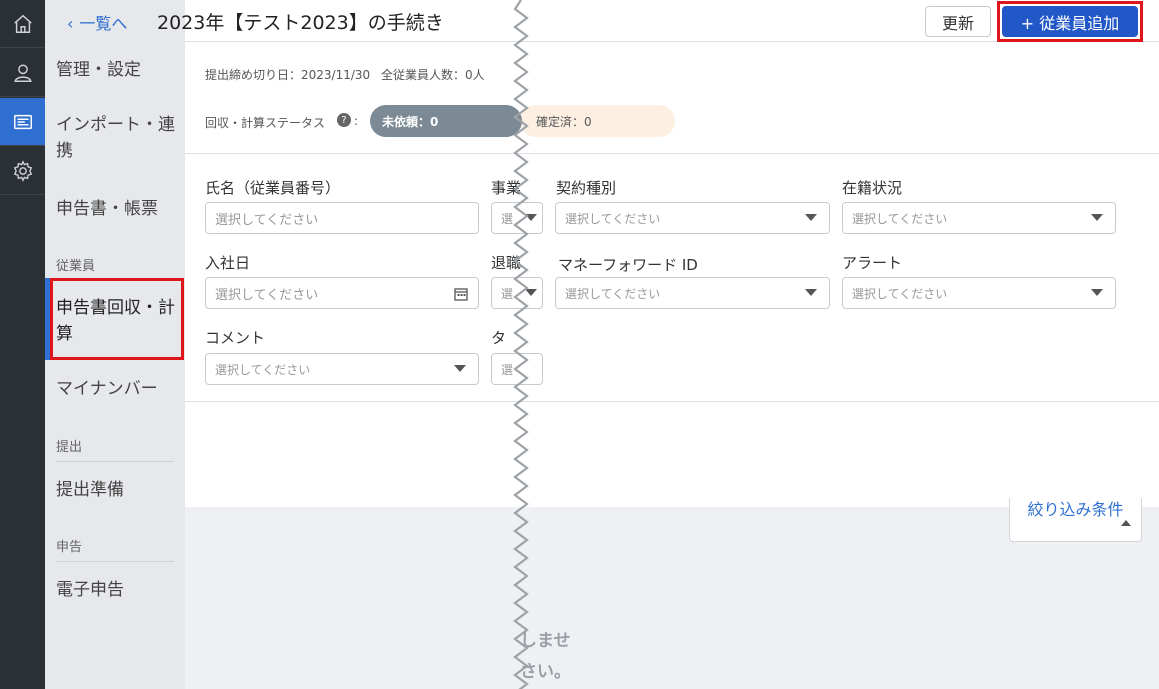 The width and height of the screenshot is (1159, 689). Describe the element at coordinates (356, 121) in the screenshot. I see `colon-text: :` at that location.